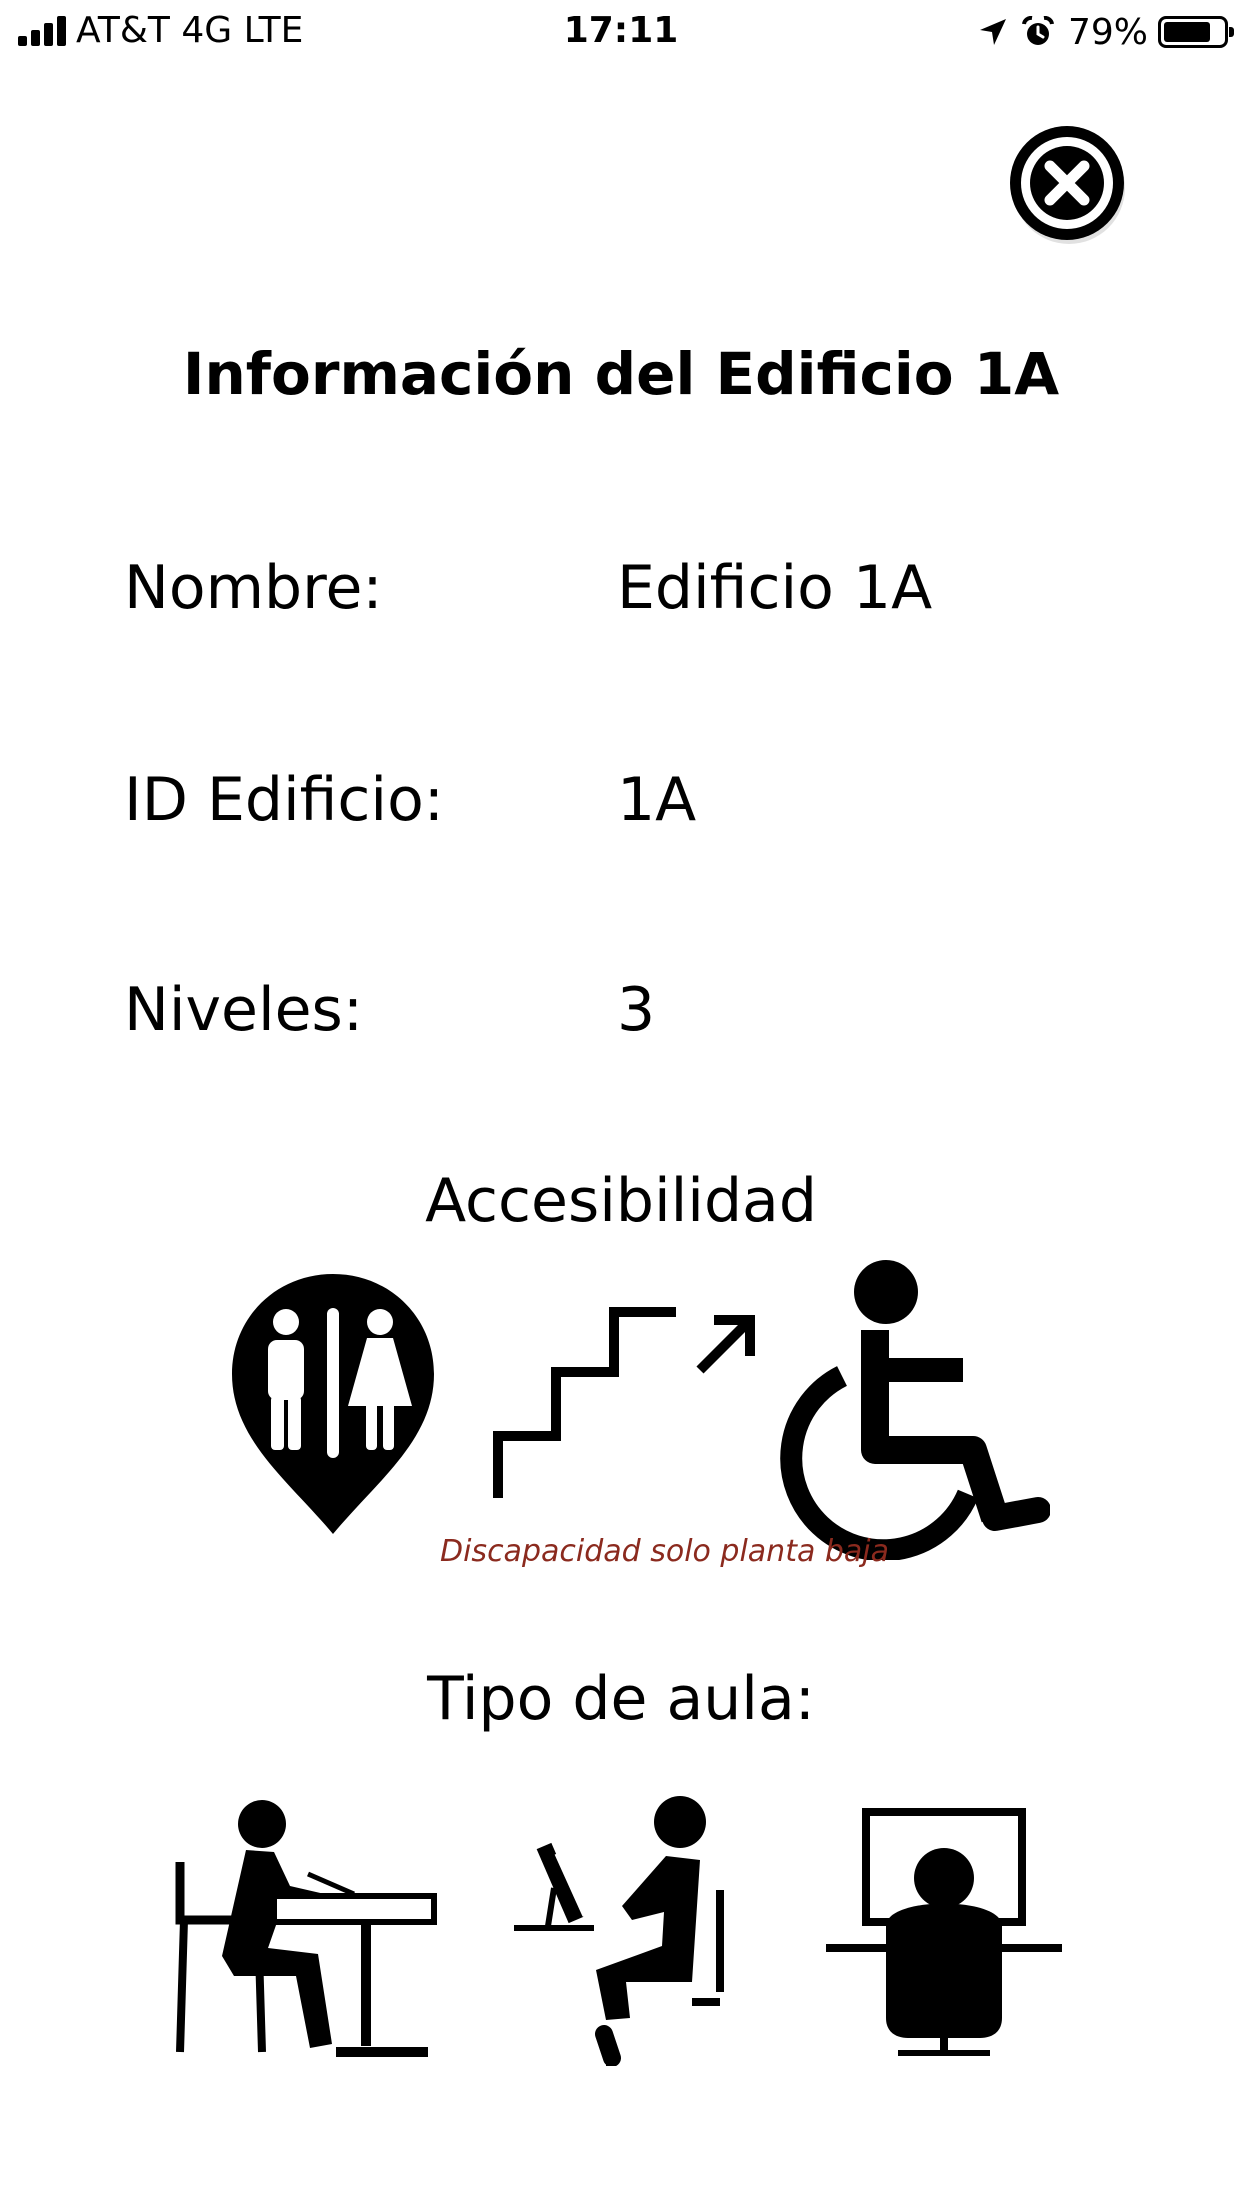 Image resolution: width=1242 pixels, height=2208 pixels. I want to click on desktop-workstation-icon, so click(944, 1932).